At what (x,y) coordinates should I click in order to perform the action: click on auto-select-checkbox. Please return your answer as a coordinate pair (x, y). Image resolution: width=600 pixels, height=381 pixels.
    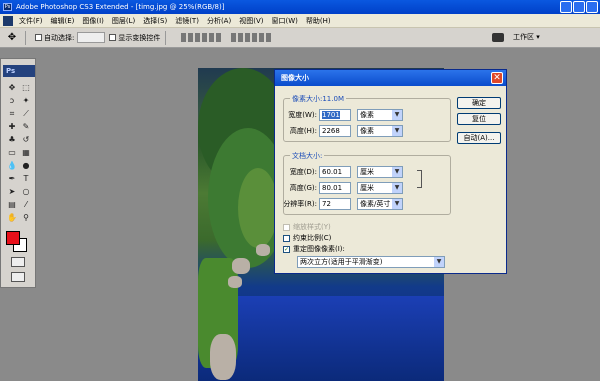
    Looking at the image, I should click on (38, 37).